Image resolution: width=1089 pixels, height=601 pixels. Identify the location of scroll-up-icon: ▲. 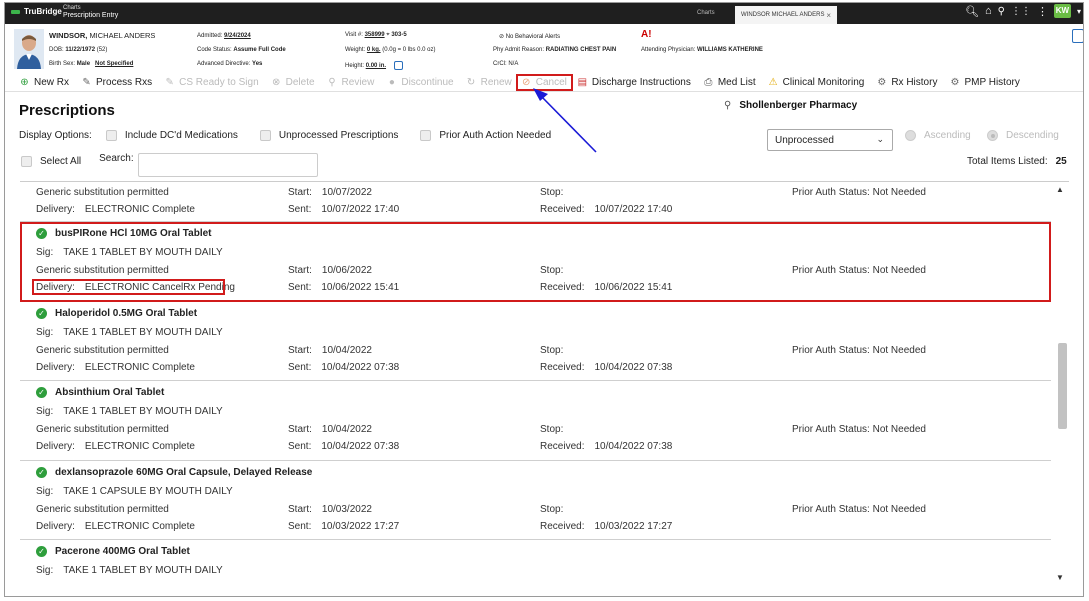
(1060, 189).